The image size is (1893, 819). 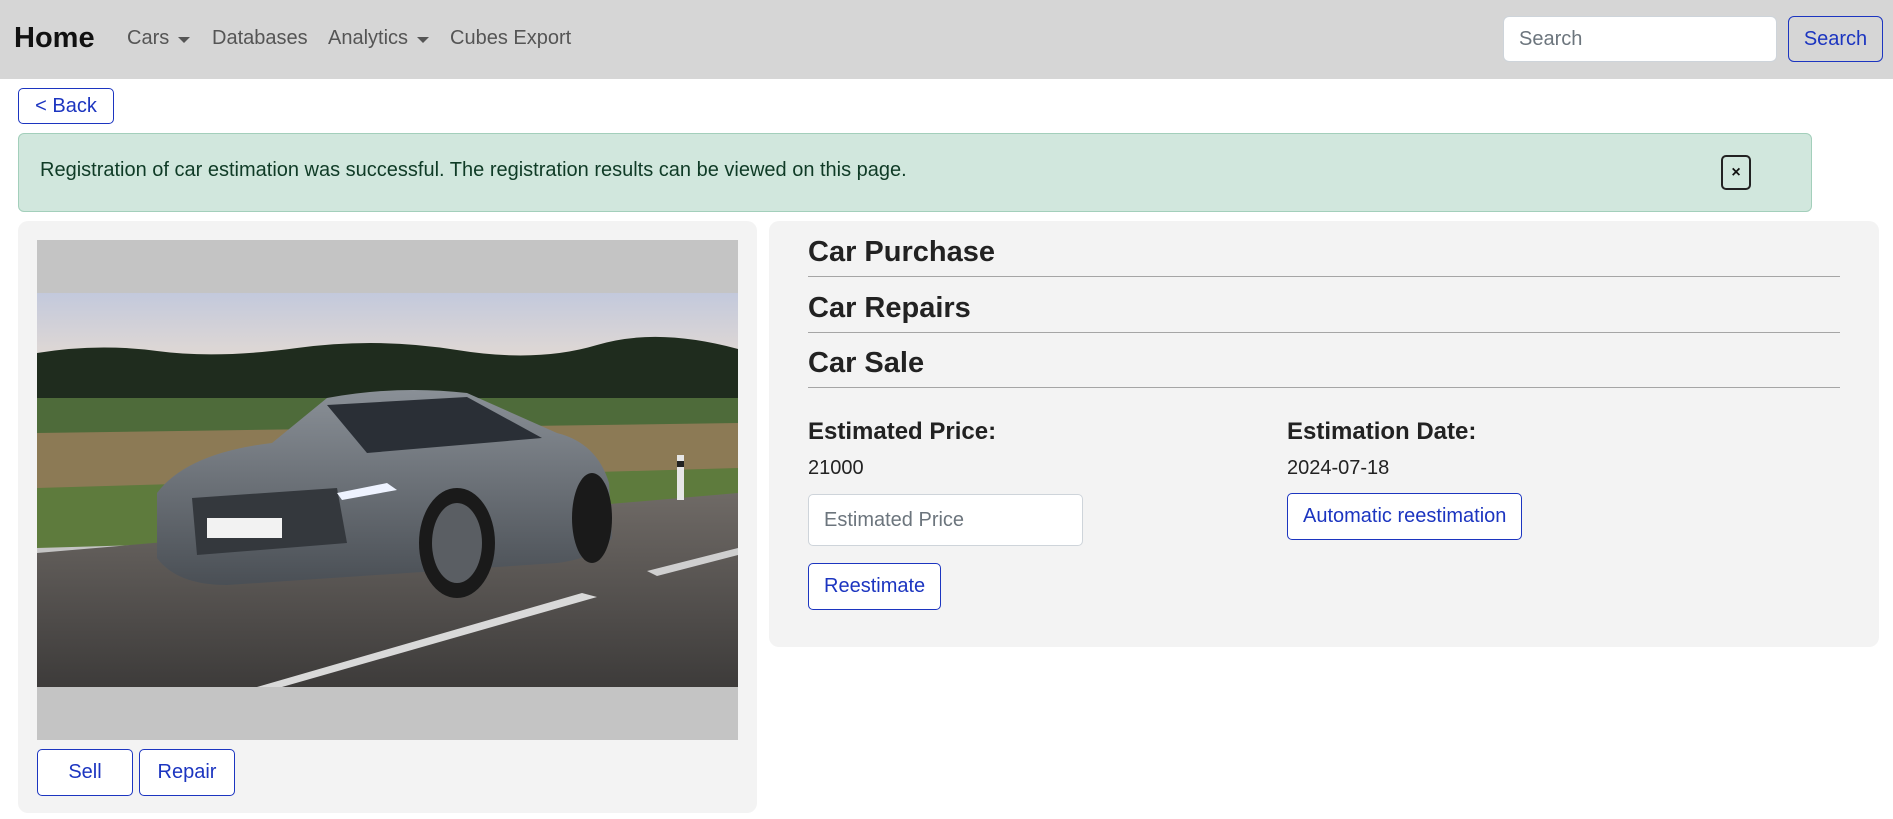 What do you see at coordinates (902, 431) in the screenshot?
I see `estimated-price-label: Estimated Price:` at bounding box center [902, 431].